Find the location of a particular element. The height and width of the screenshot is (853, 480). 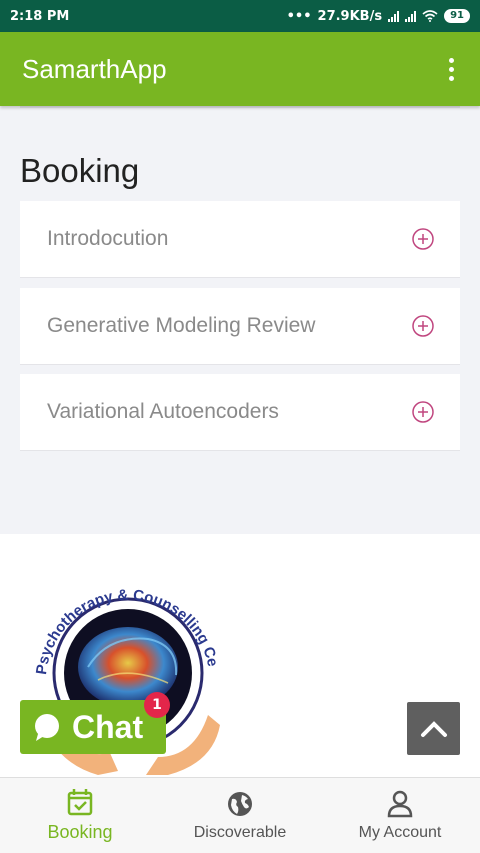

accordion-label: Variational Autoencoders is located at coordinates (163, 411).